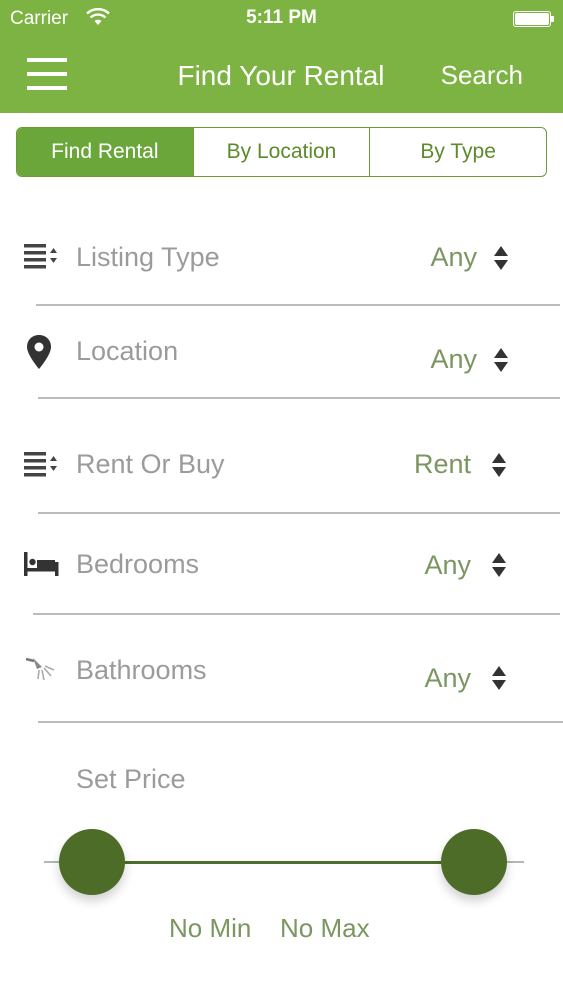  I want to click on hamburger-menu-icon, so click(47, 75).